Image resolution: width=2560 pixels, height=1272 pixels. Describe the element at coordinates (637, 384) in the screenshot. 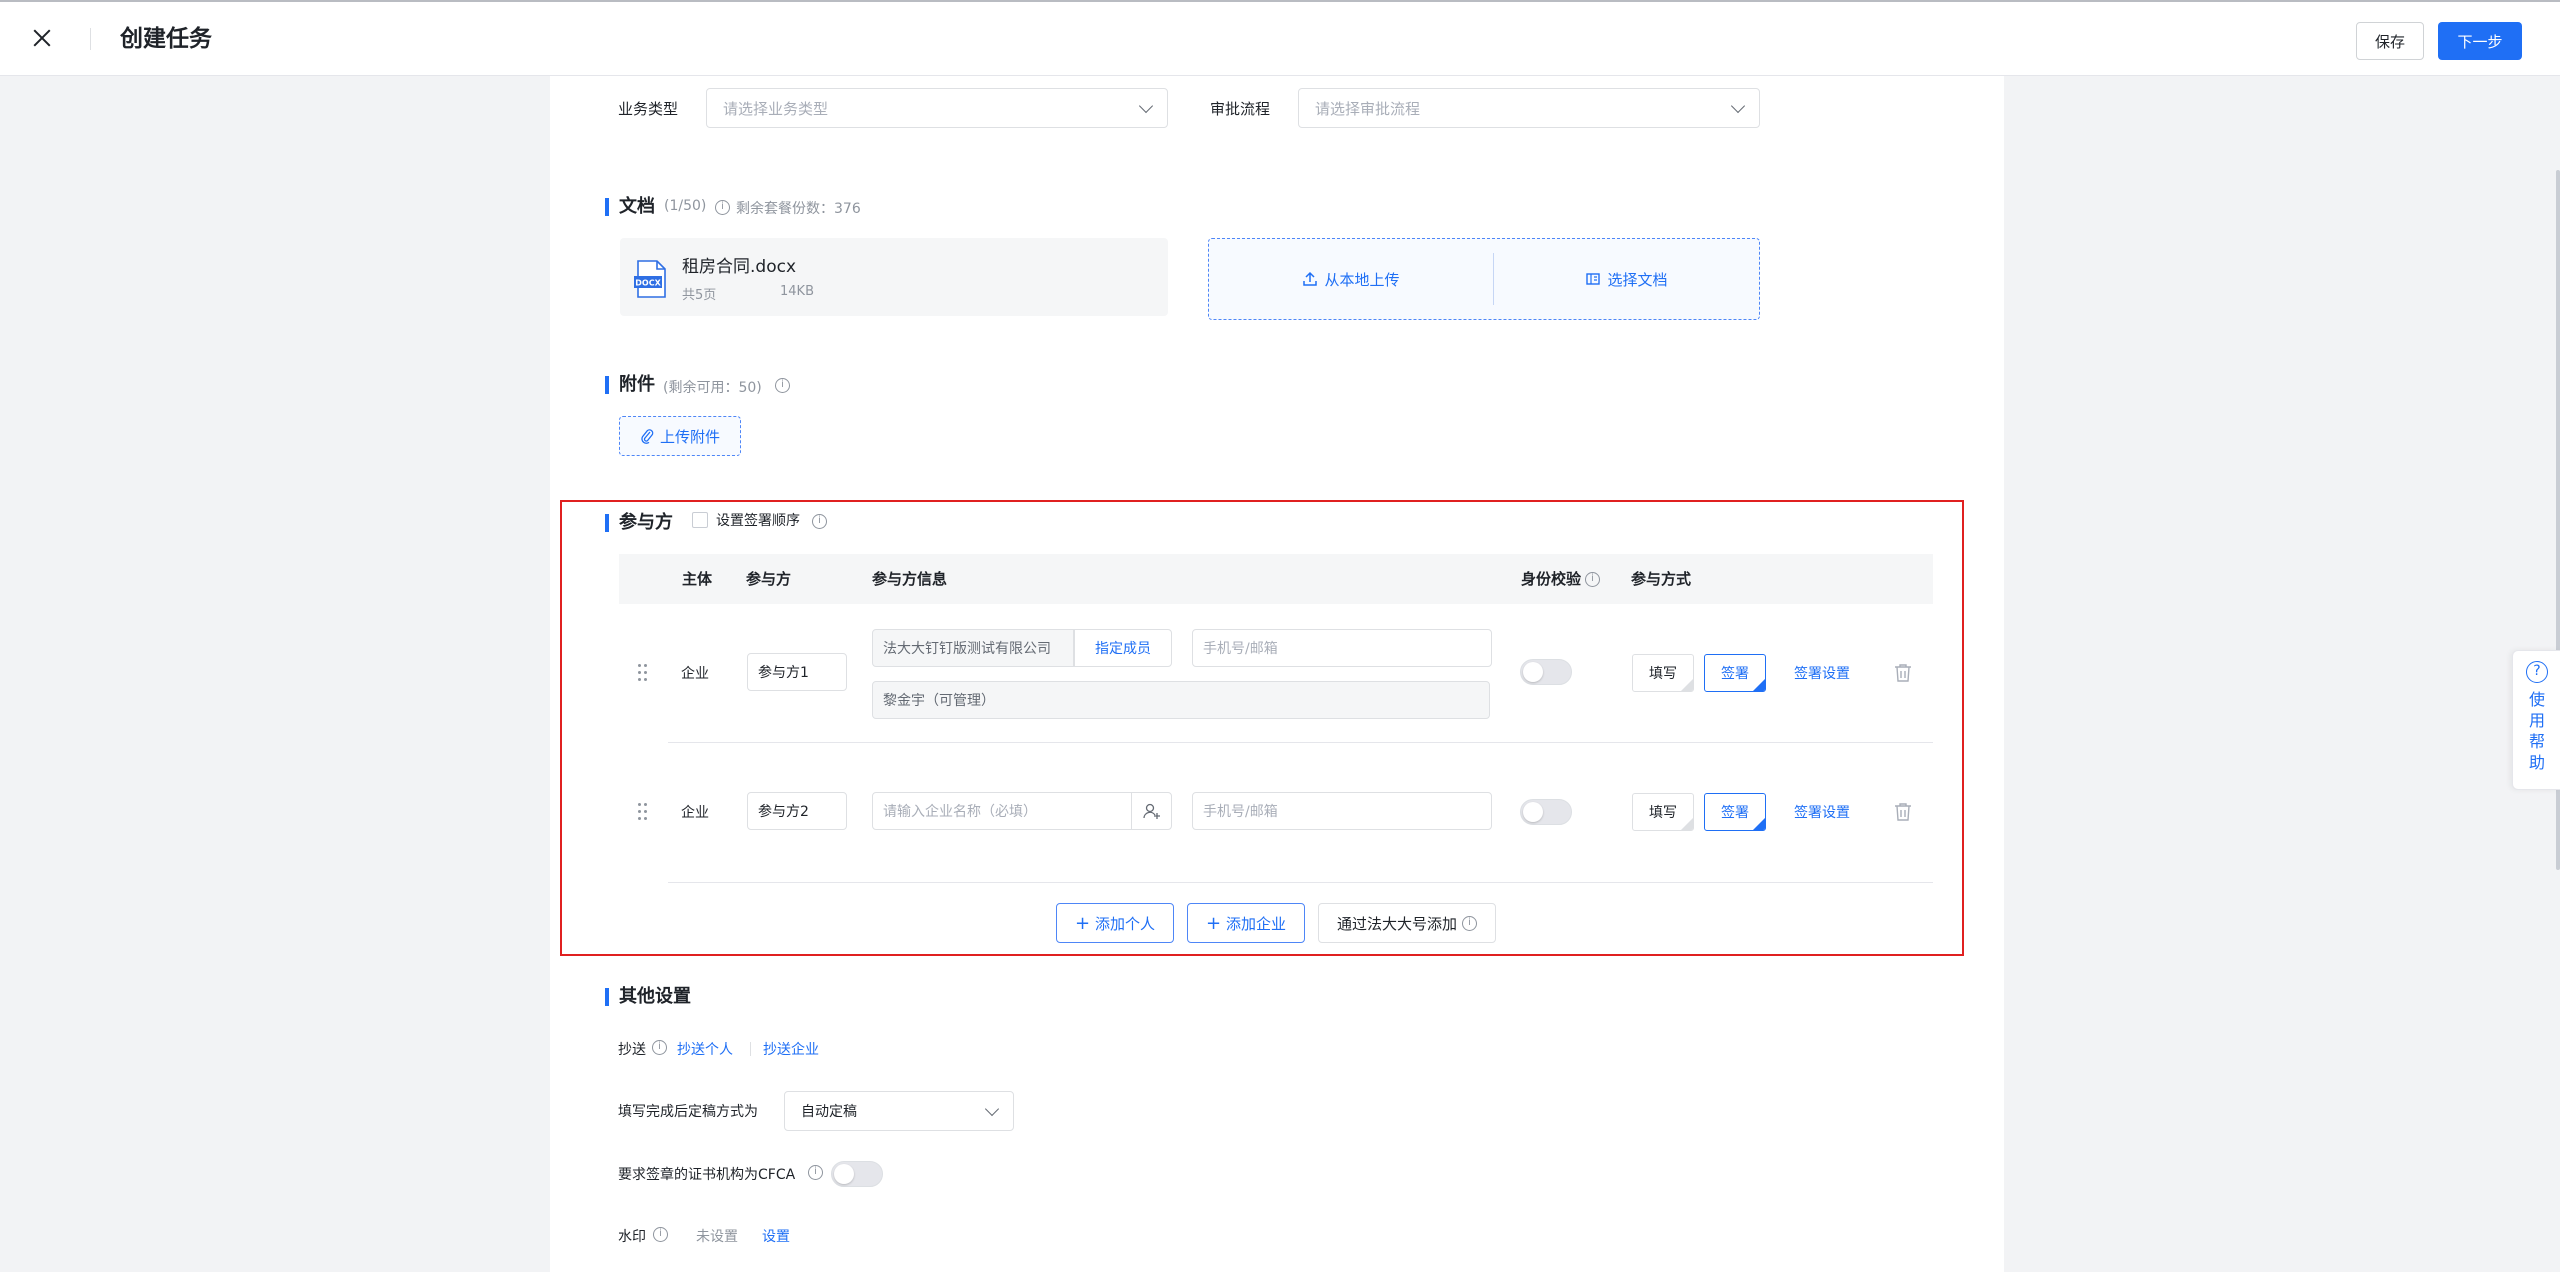

I see `attachments-title: 附件` at that location.